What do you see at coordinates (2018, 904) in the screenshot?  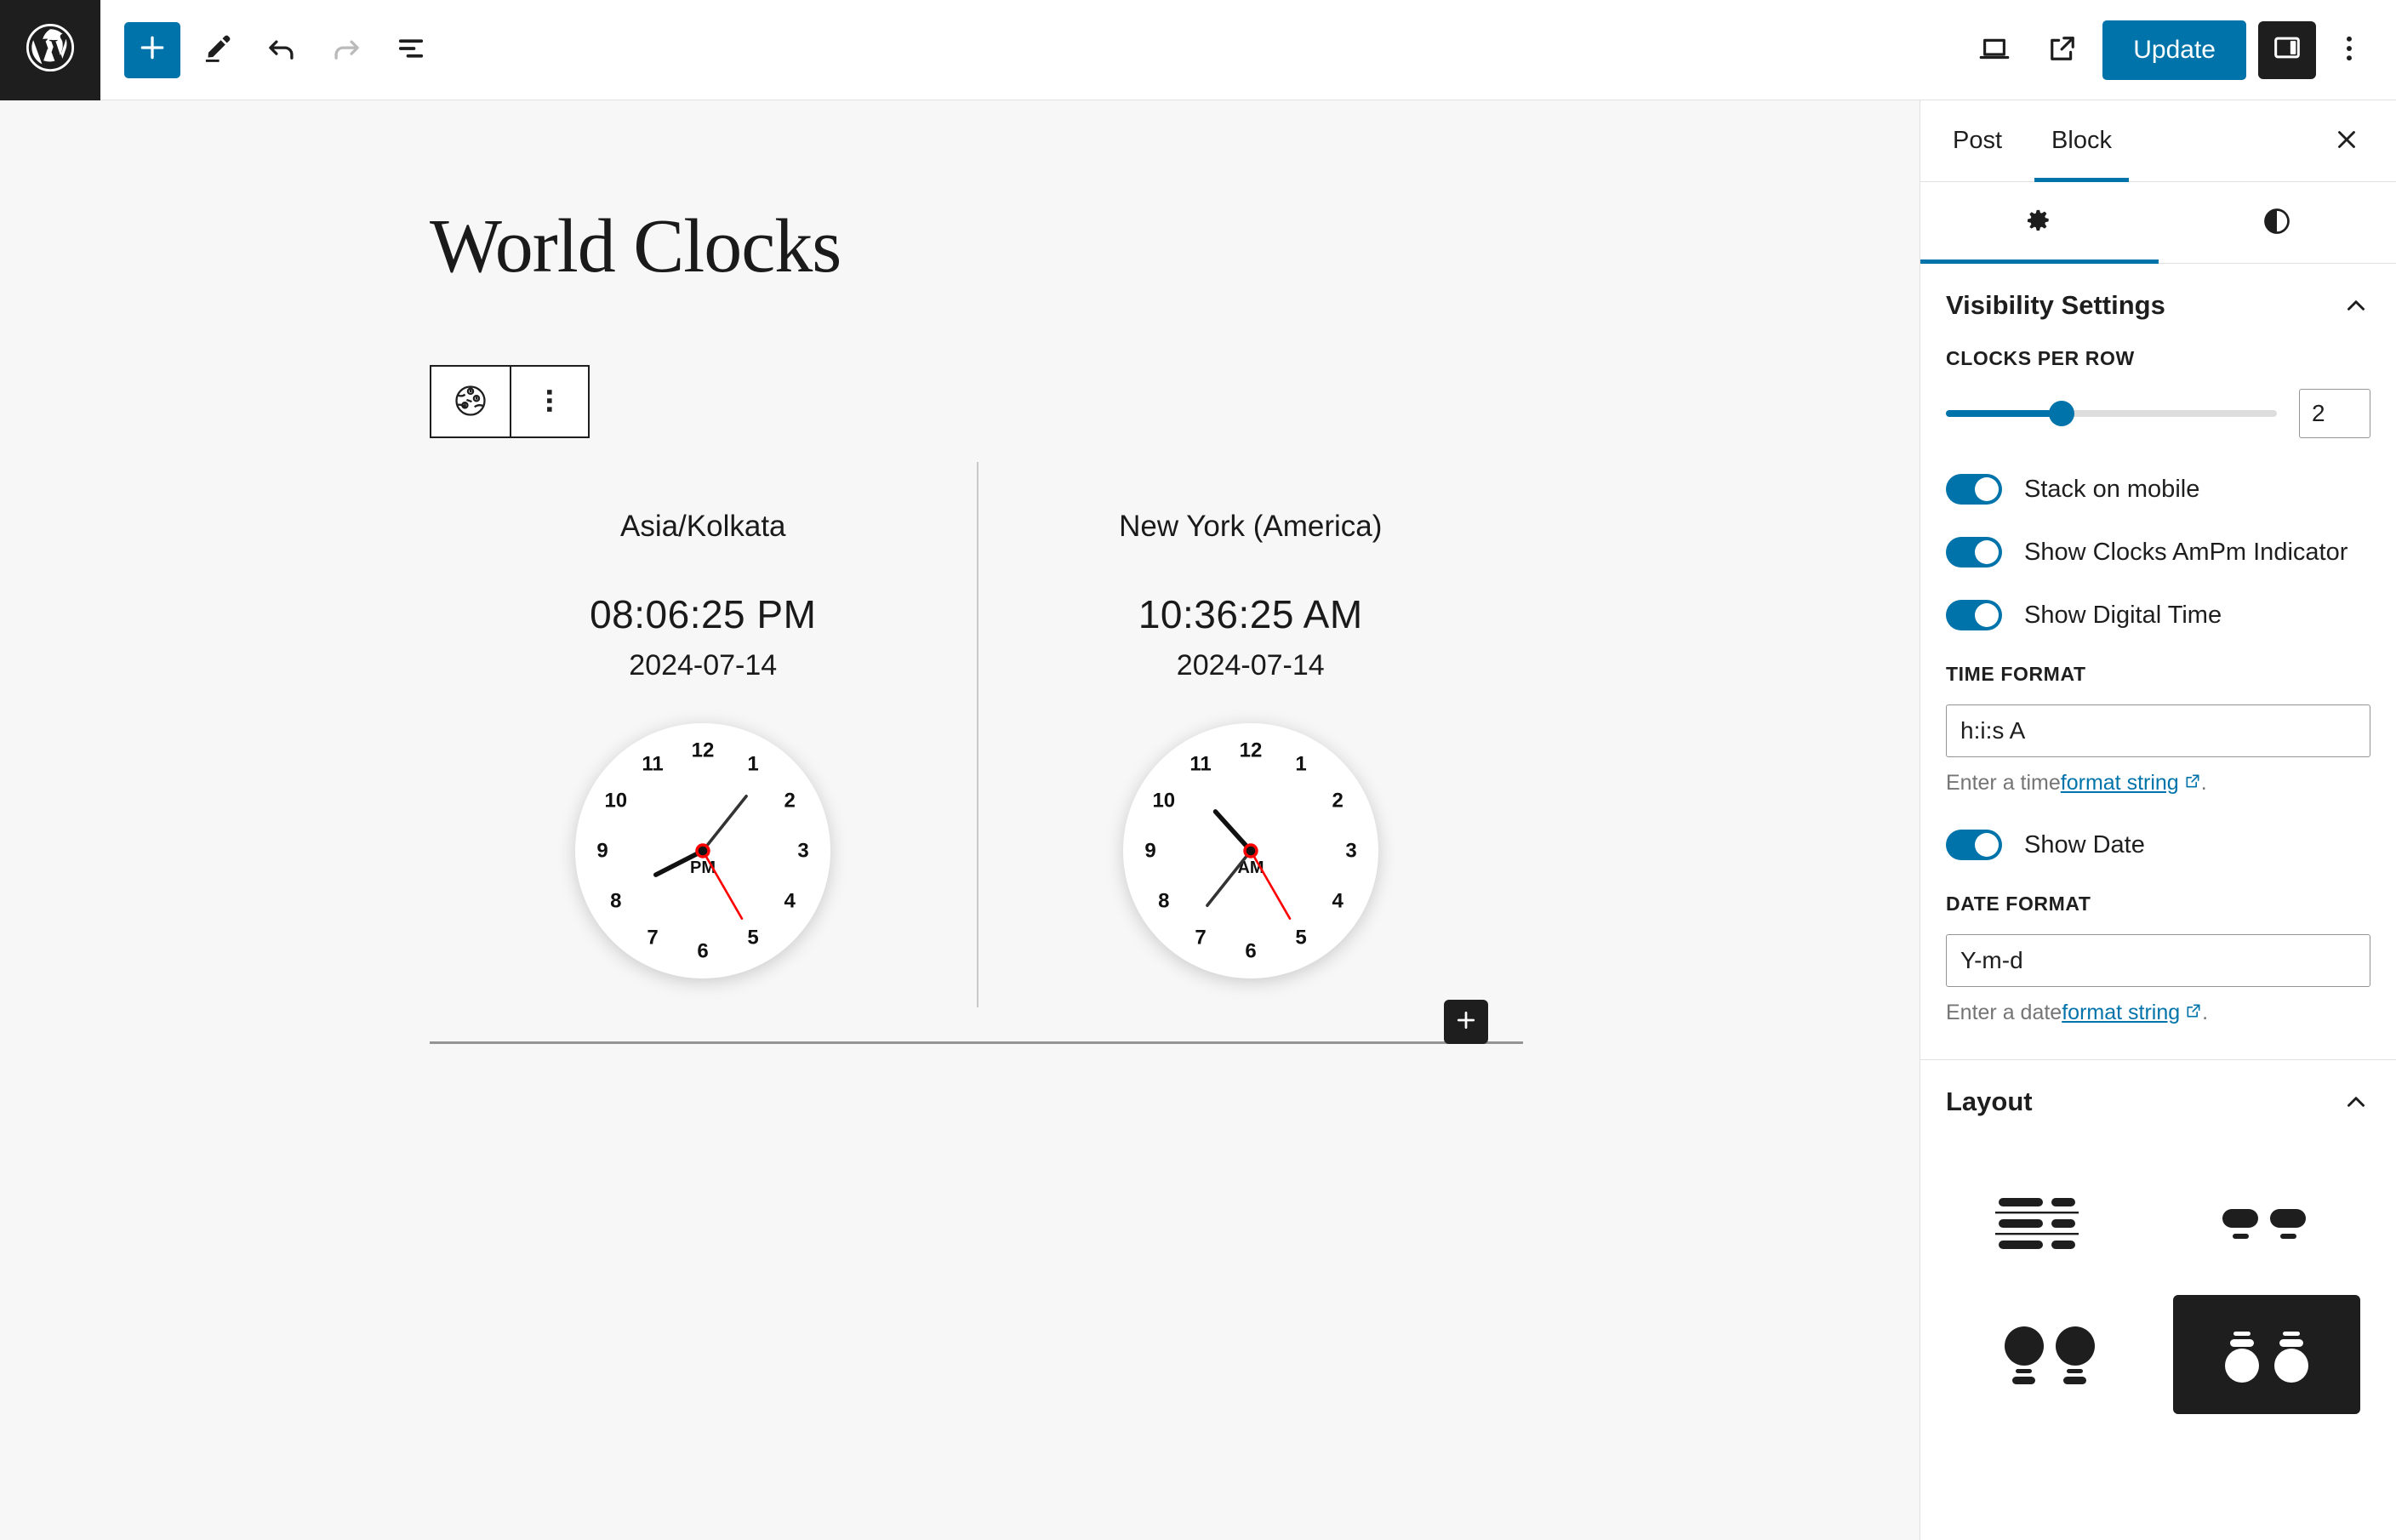 I see `date-format-label: DATE FORMAT` at bounding box center [2018, 904].